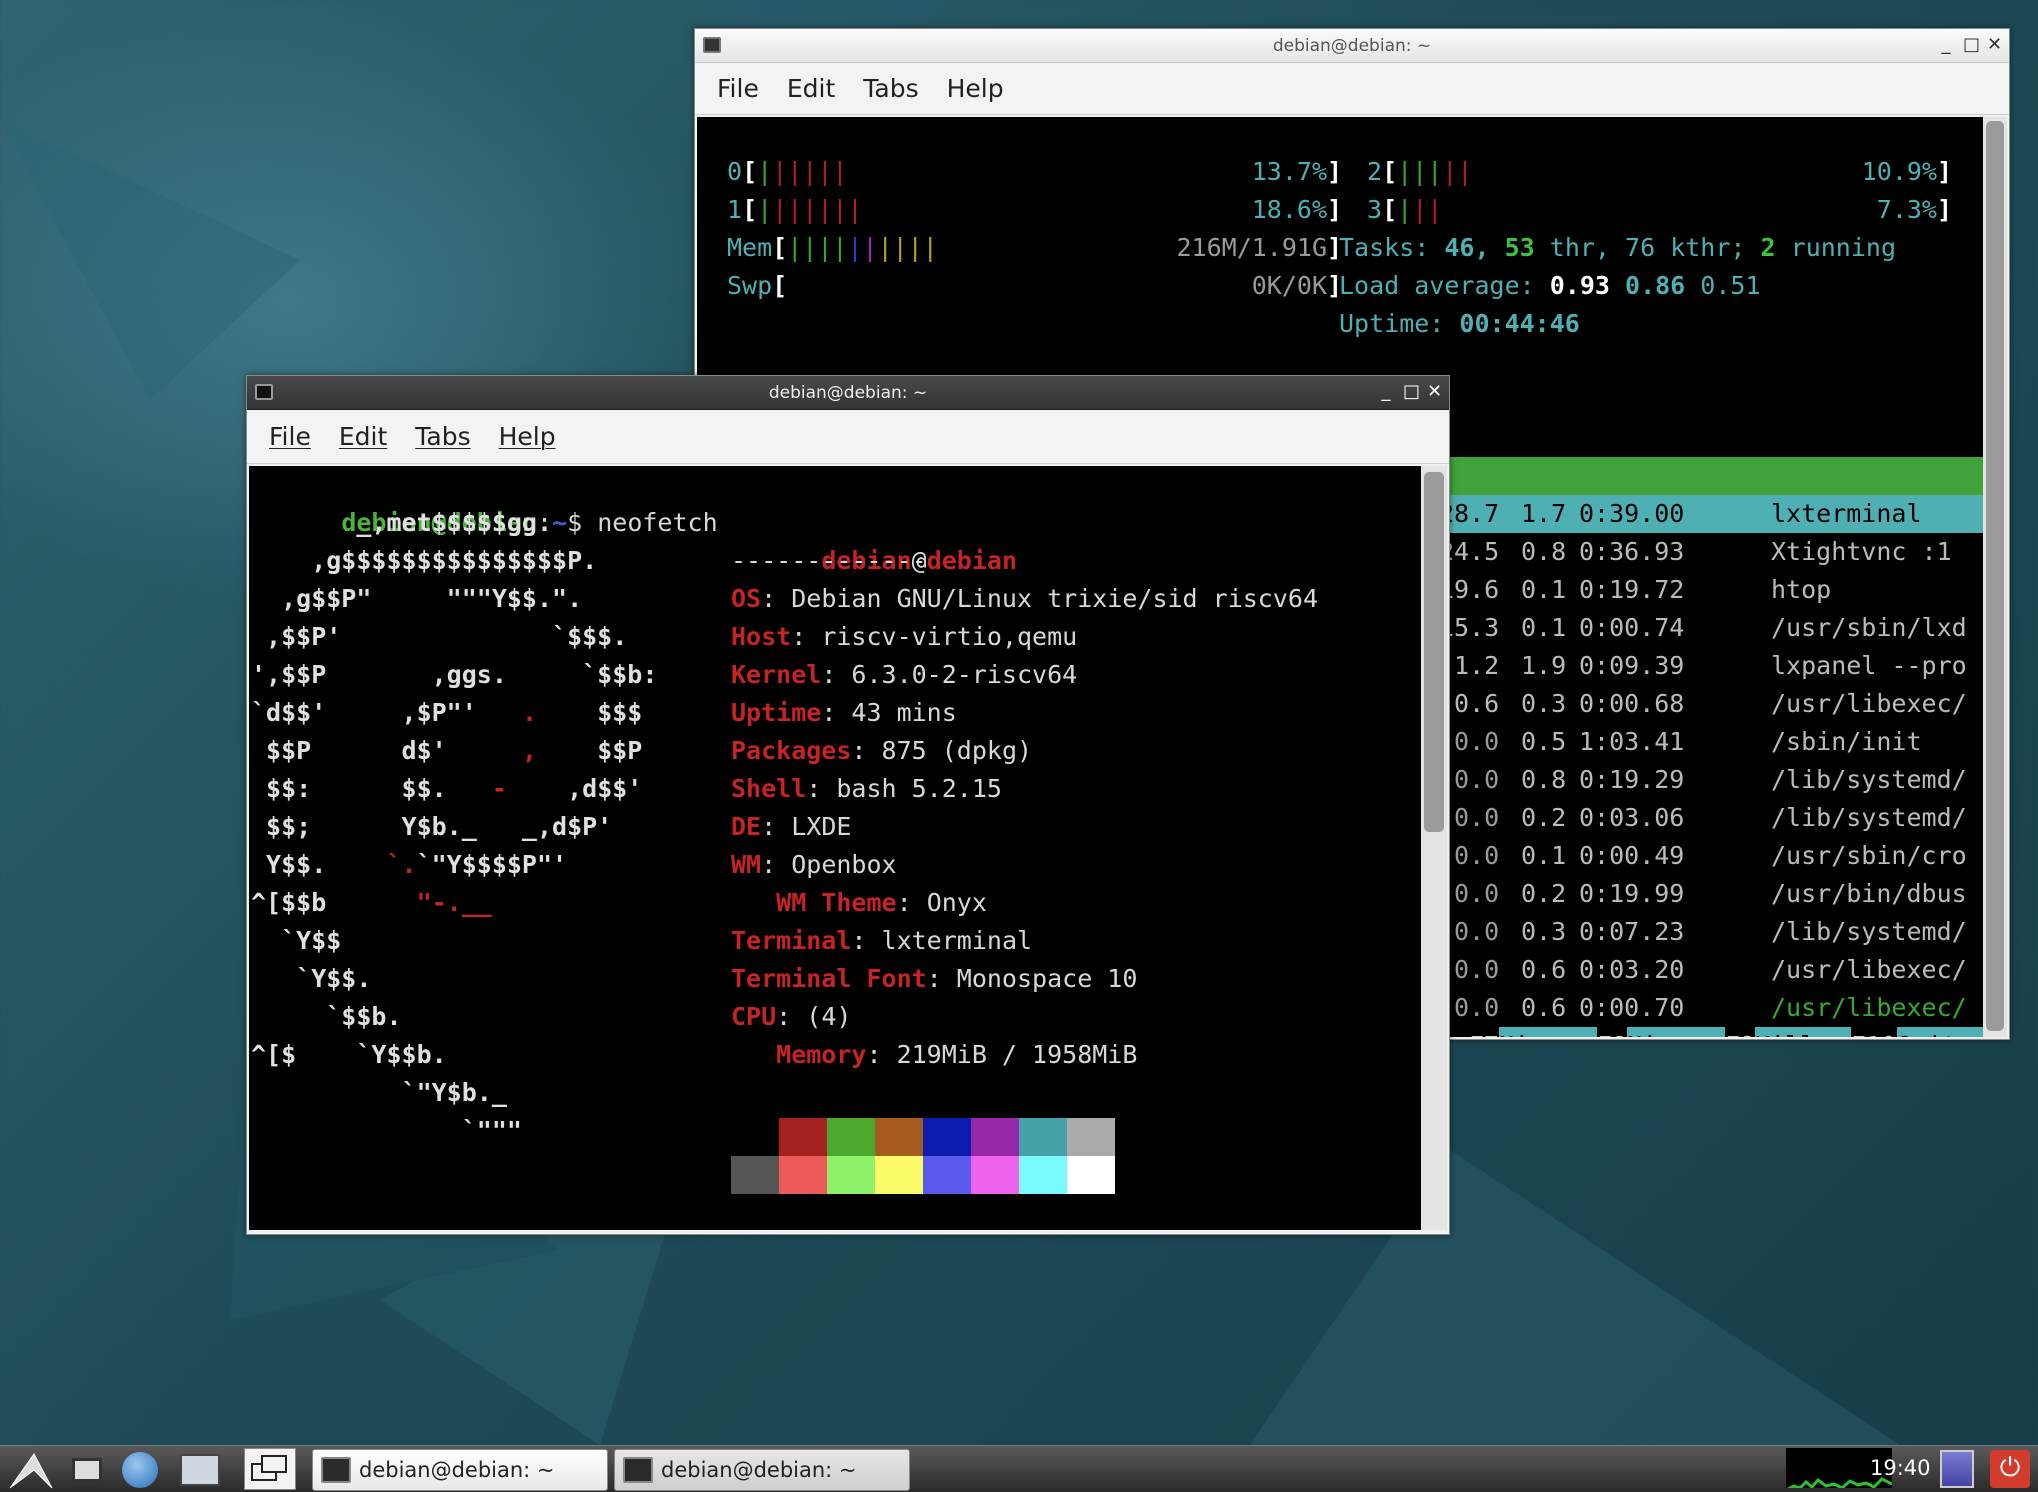 The image size is (2038, 1492). I want to click on uptime-label: Uptime:, so click(1392, 323).